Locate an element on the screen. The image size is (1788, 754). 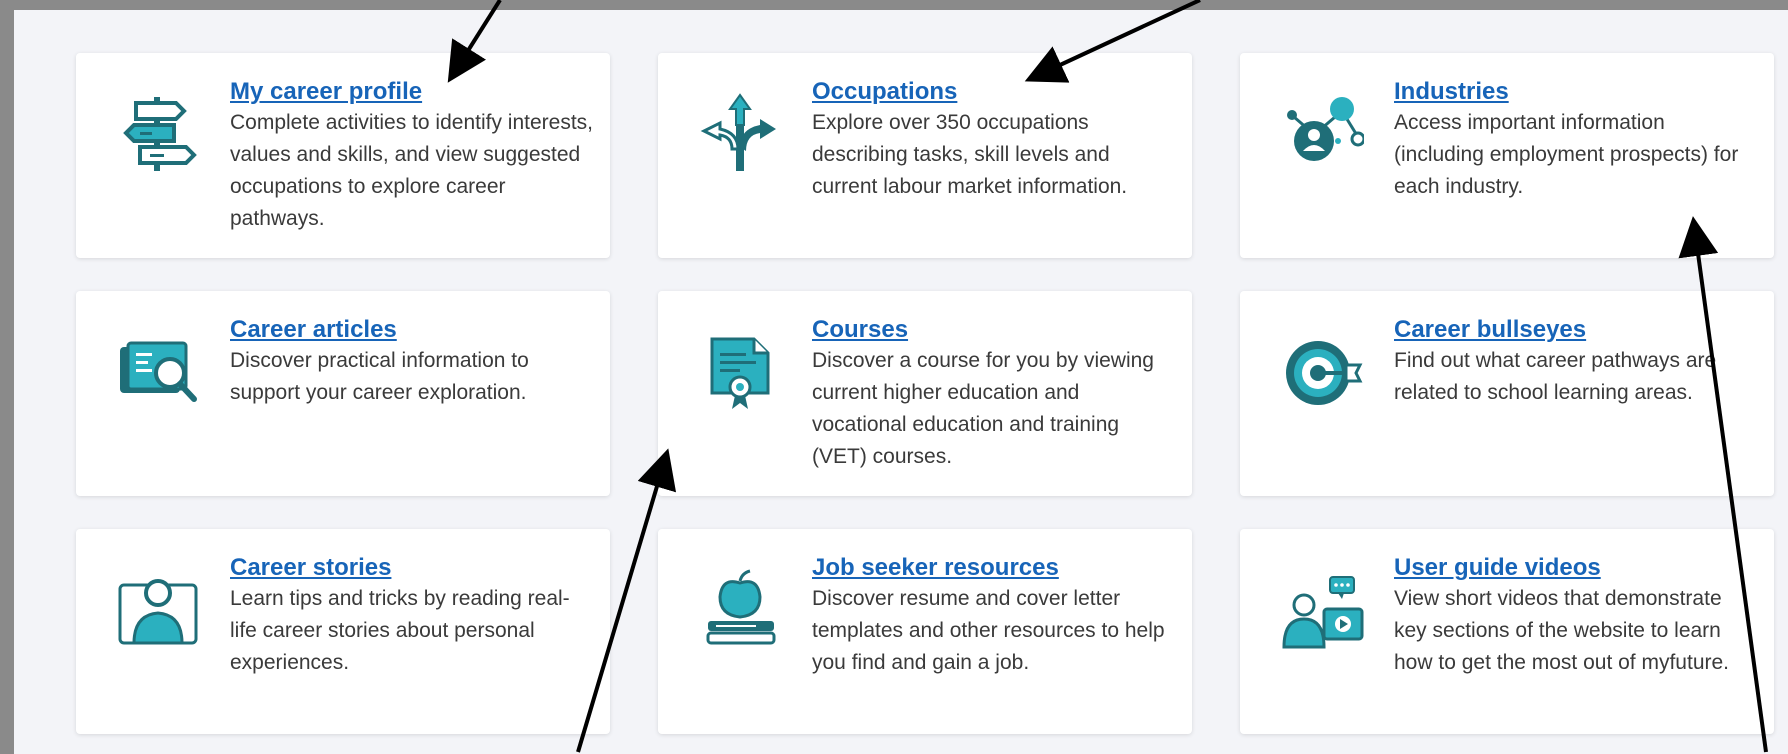
card-title-link: Career bullseyes is located at coordinates (1577, 330).